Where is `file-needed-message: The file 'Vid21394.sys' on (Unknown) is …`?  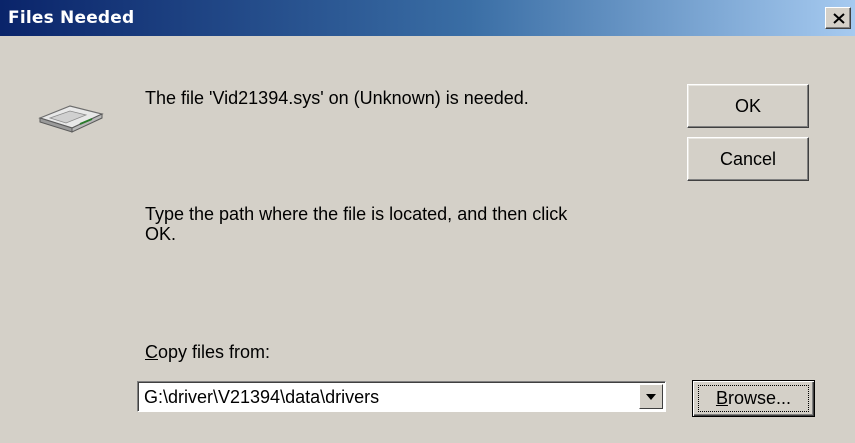 file-needed-message: The file 'Vid21394.sys' on (Unknown) is … is located at coordinates (337, 98).